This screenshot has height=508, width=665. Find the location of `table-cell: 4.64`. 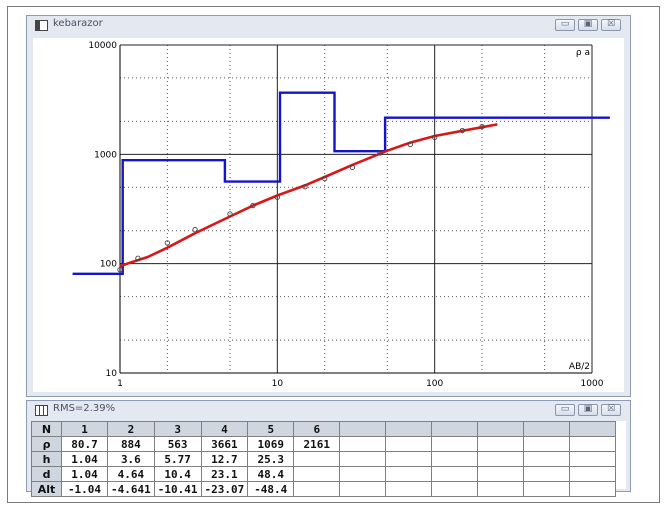

table-cell: 4.64 is located at coordinates (131, 474).